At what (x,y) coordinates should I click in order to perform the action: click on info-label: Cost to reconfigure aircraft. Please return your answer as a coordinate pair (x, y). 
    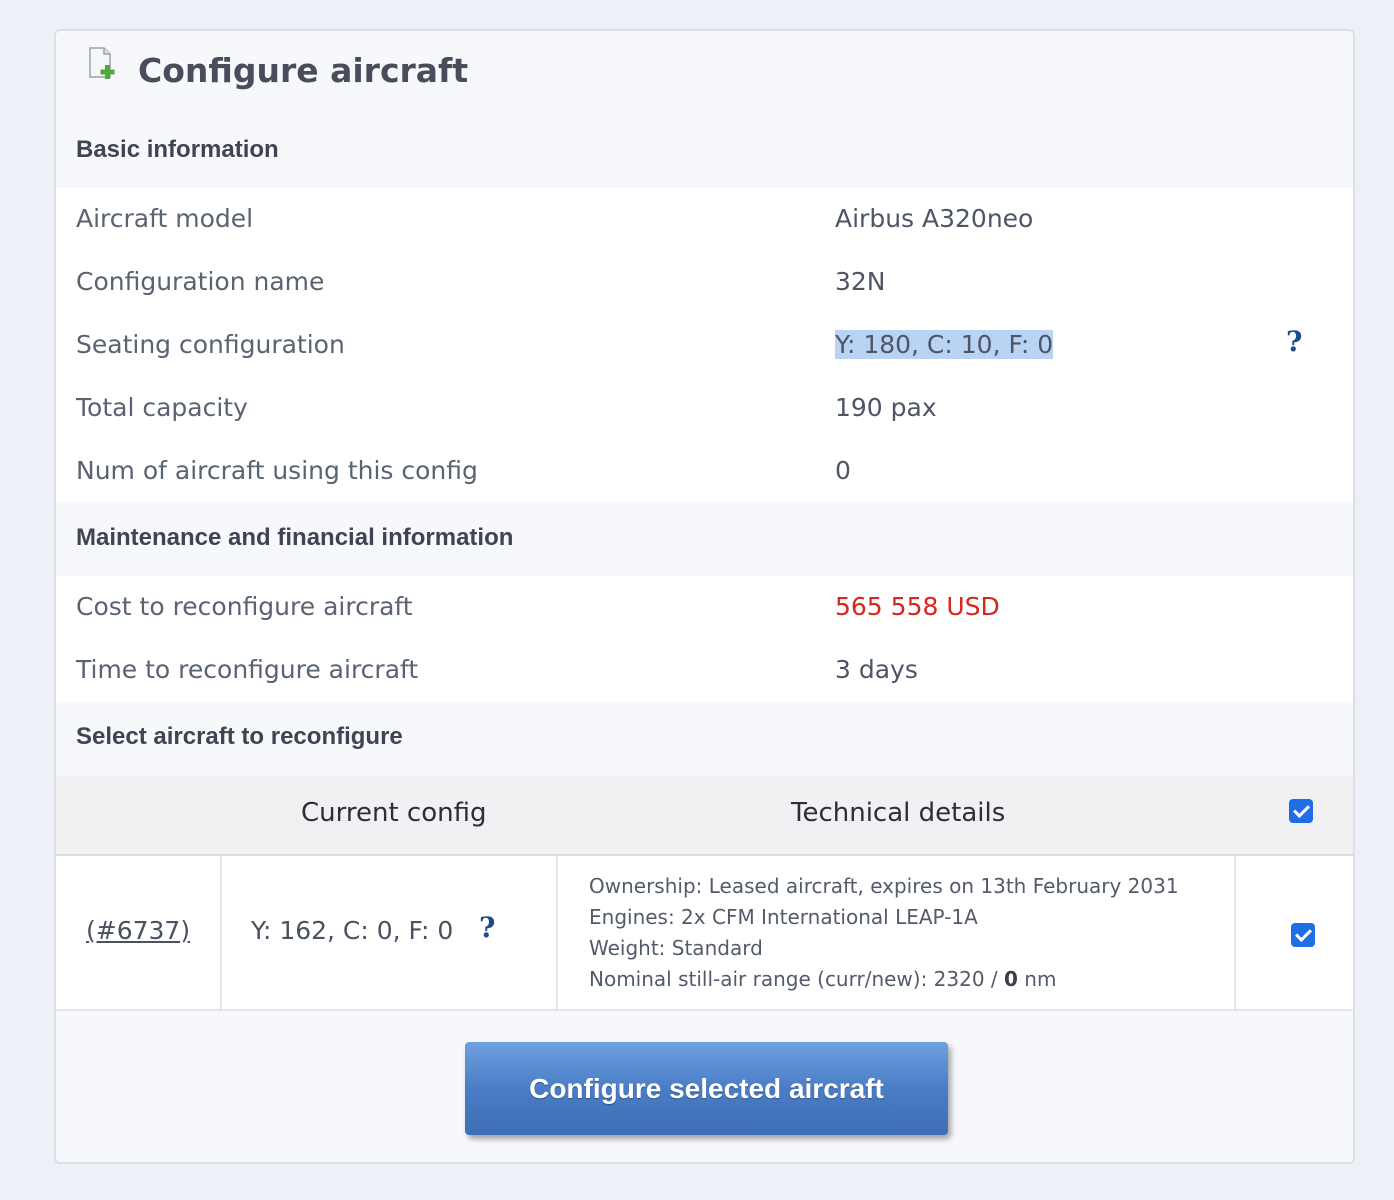
    Looking at the image, I should click on (244, 606).